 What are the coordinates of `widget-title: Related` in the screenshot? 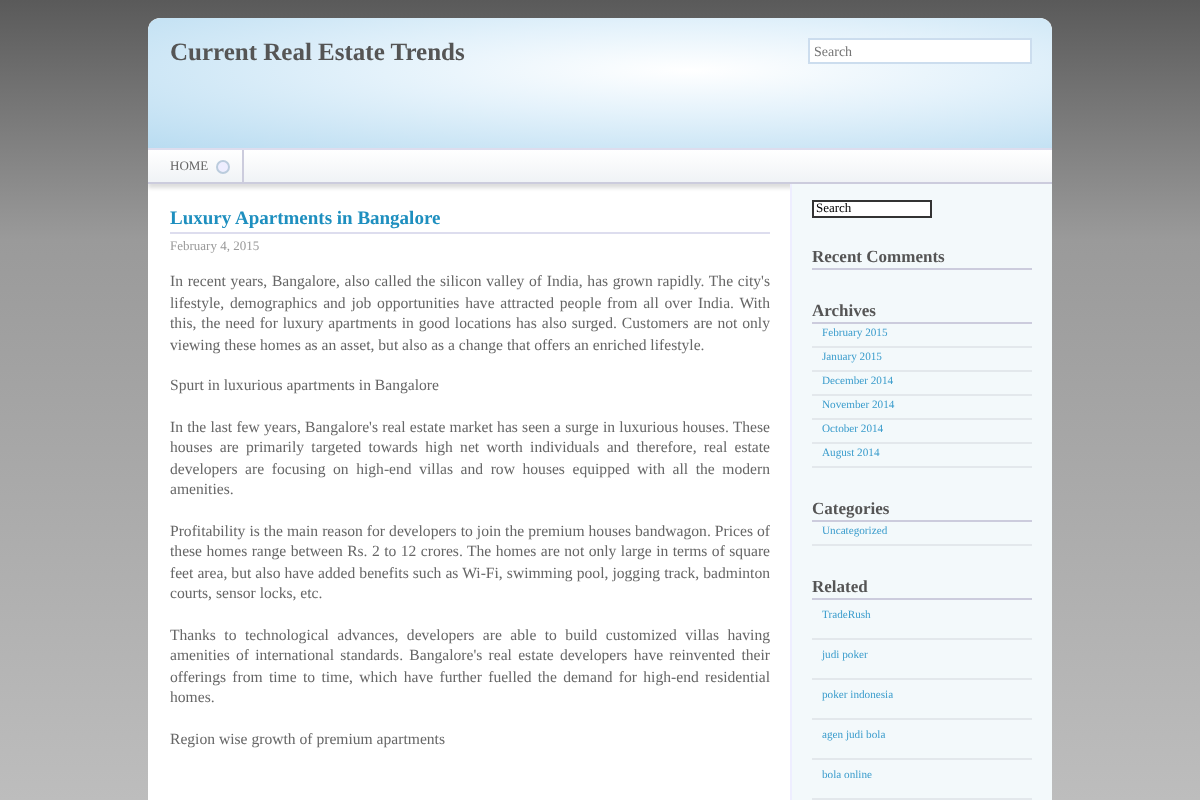 It's located at (922, 588).